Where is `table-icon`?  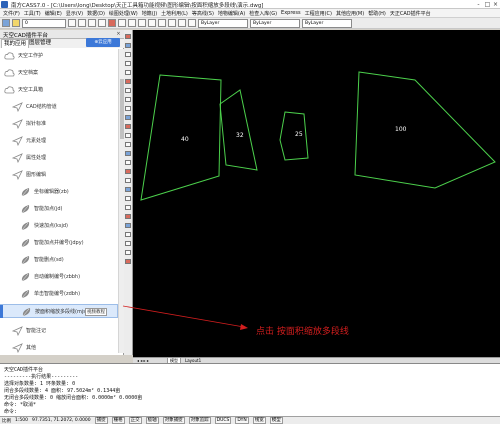
table-icon is located at coordinates (128, 180).